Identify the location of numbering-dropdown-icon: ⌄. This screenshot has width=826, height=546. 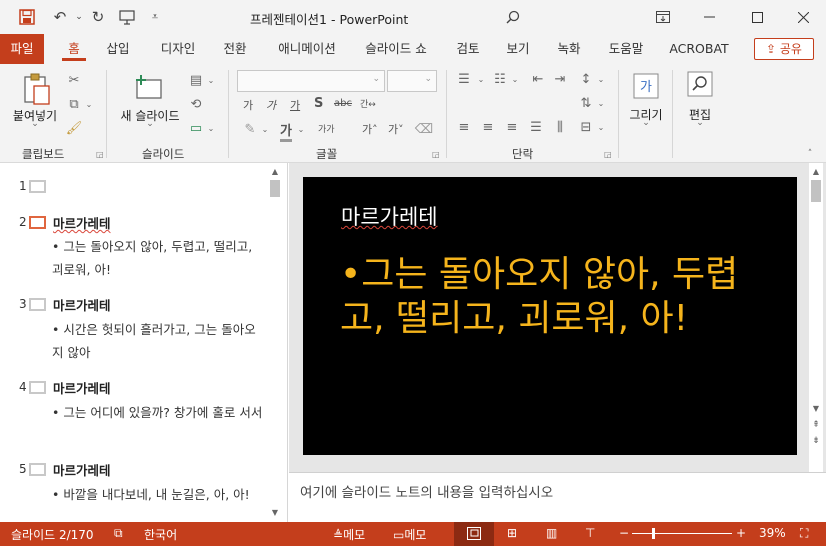
(515, 79).